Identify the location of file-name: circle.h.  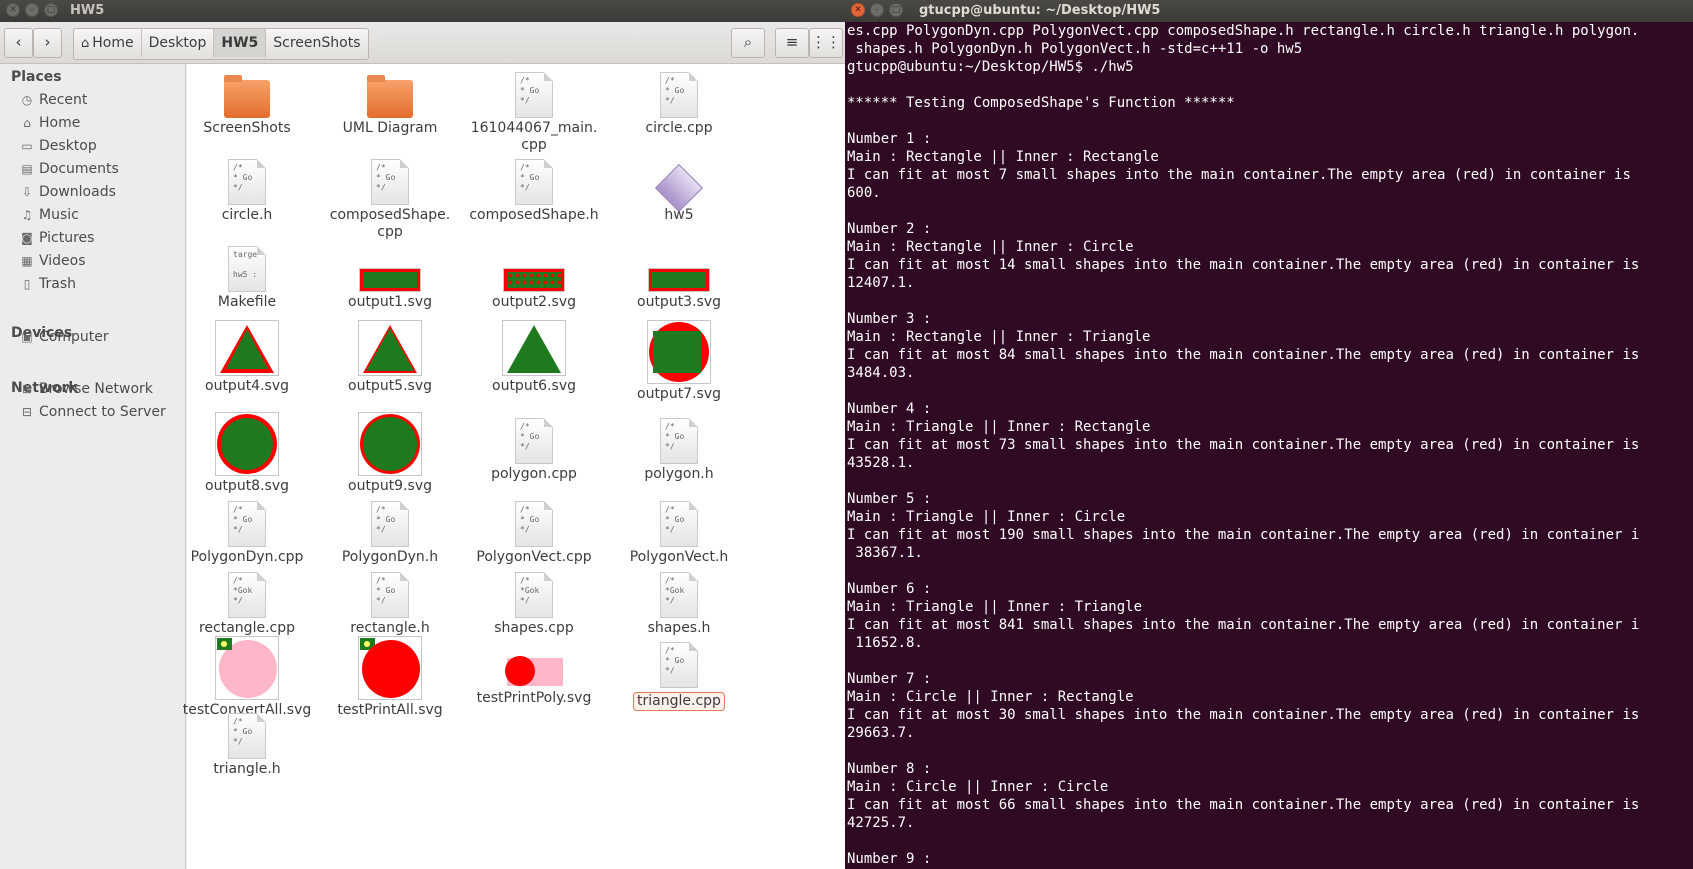
(247, 215).